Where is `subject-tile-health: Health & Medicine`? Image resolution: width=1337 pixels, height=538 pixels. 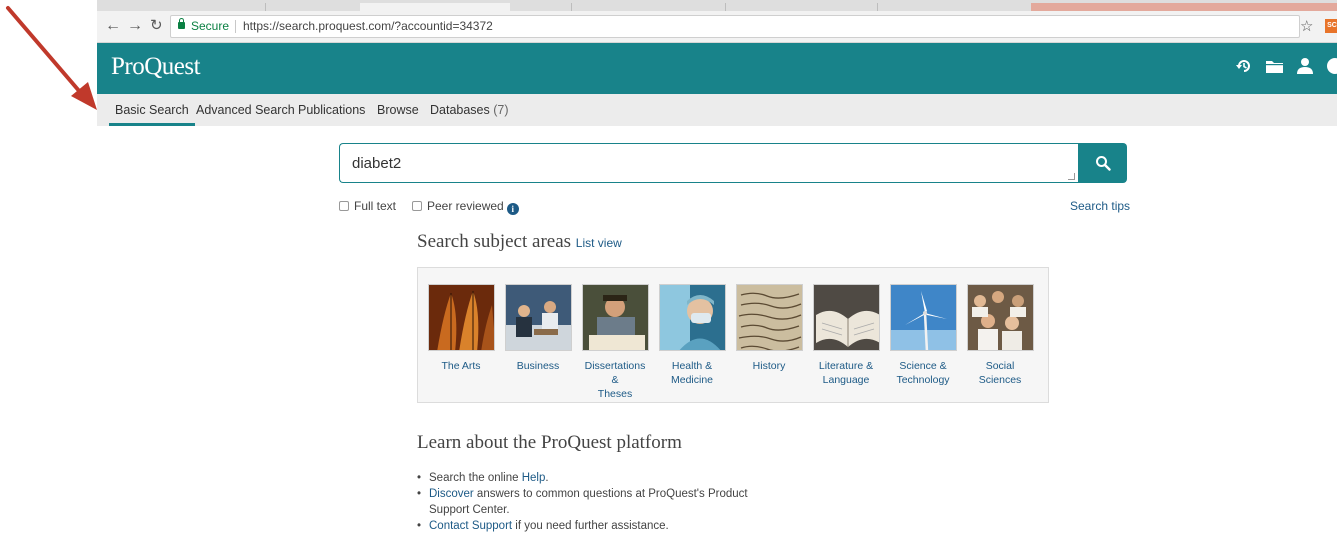 subject-tile-health: Health & Medicine is located at coordinates (692, 335).